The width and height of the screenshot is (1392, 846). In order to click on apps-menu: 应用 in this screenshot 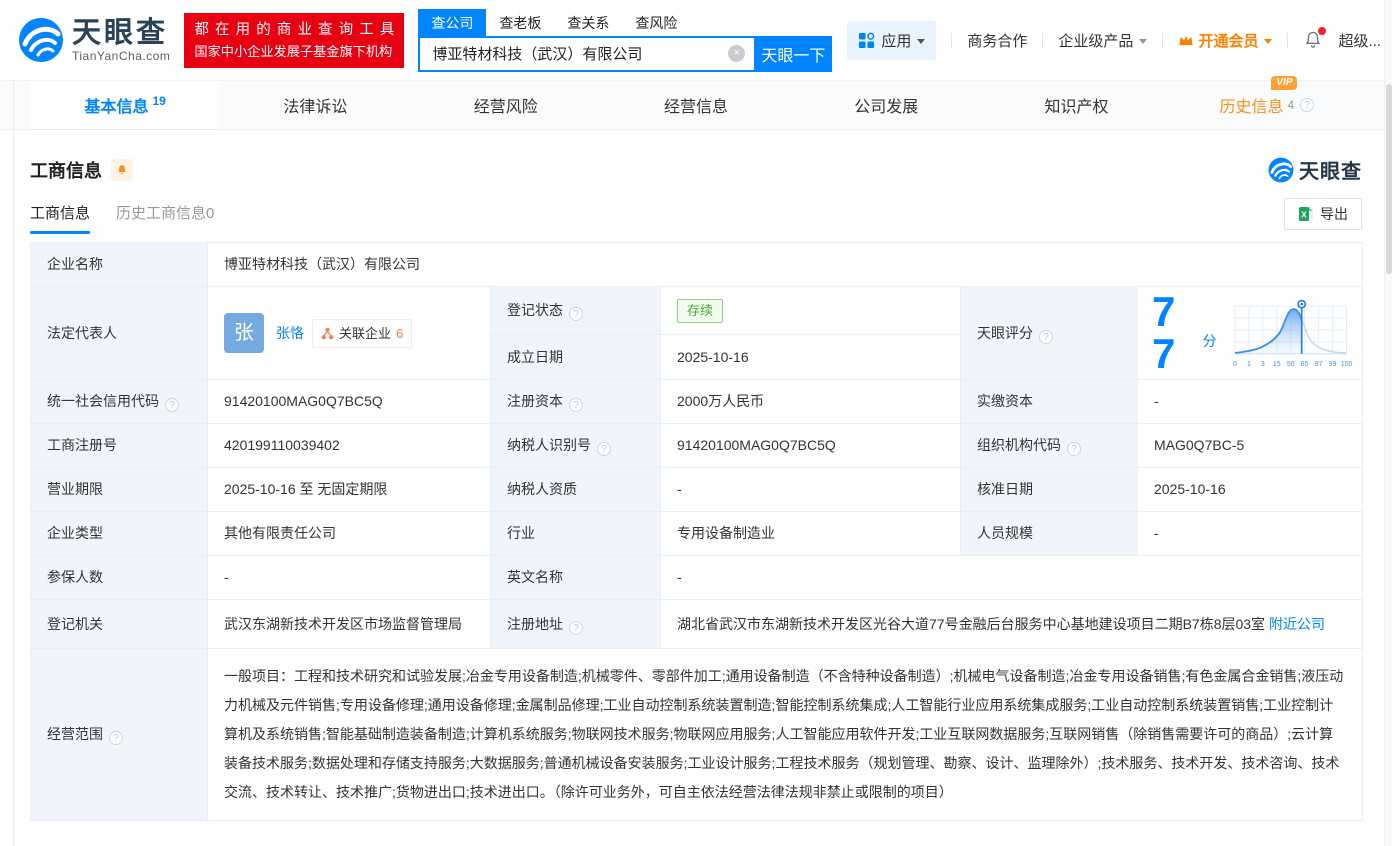, I will do `click(892, 40)`.